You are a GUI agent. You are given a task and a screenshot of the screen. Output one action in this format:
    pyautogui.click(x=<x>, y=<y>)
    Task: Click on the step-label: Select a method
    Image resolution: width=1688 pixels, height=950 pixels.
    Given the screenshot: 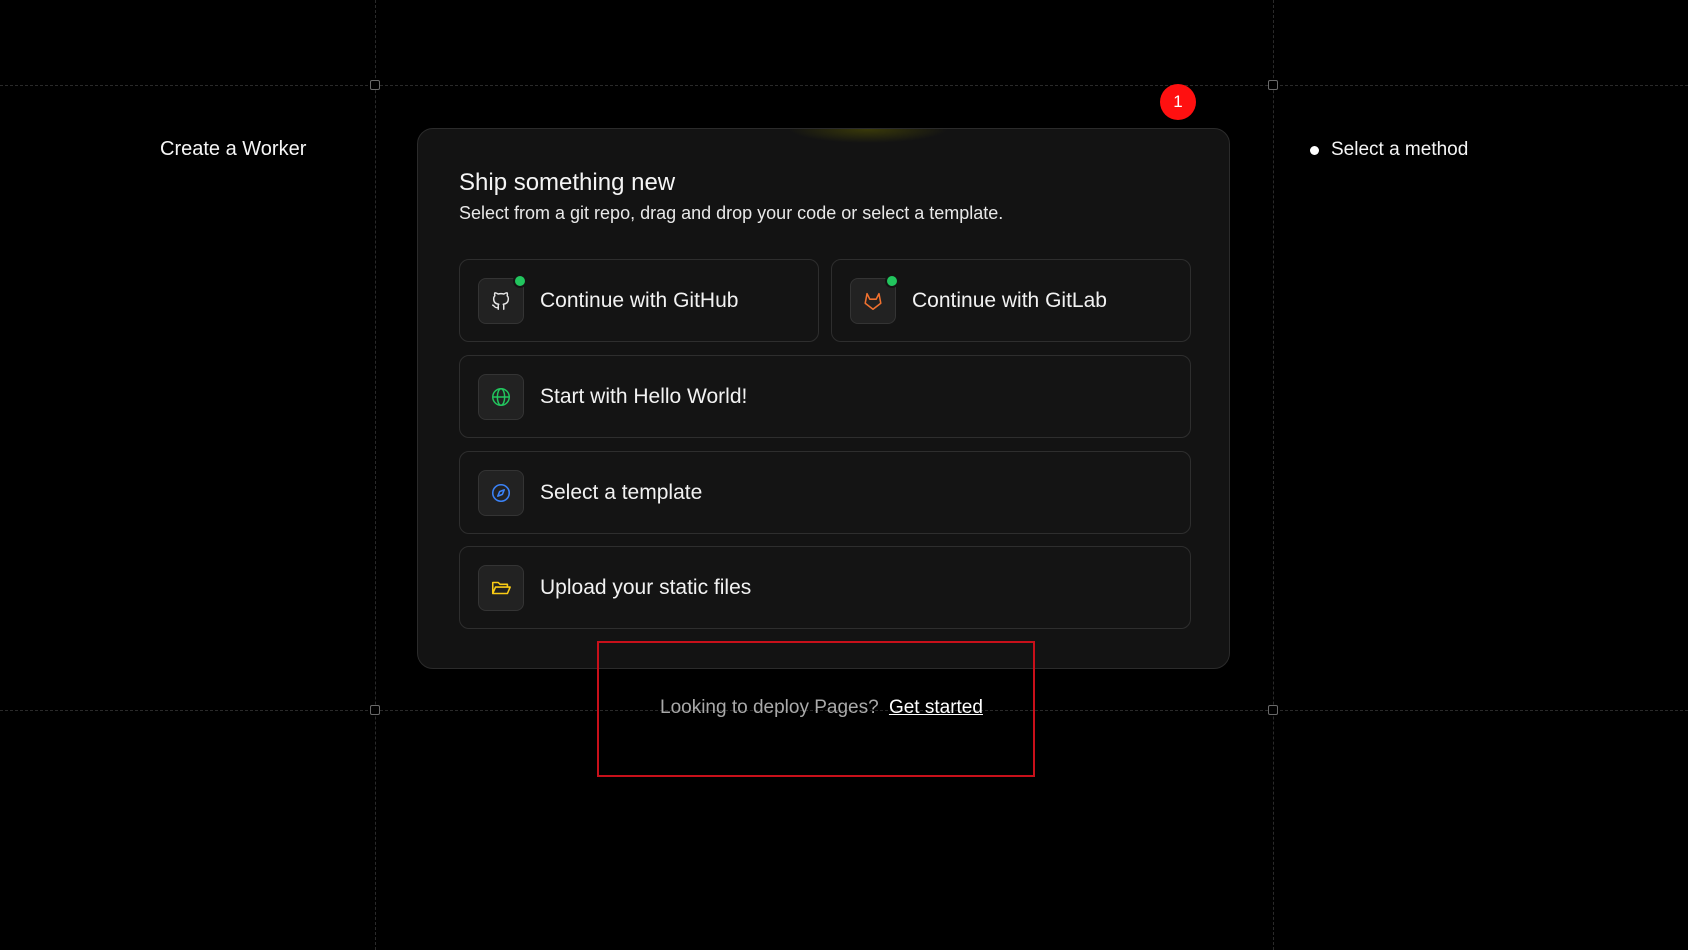 What is the action you would take?
    pyautogui.click(x=1400, y=149)
    